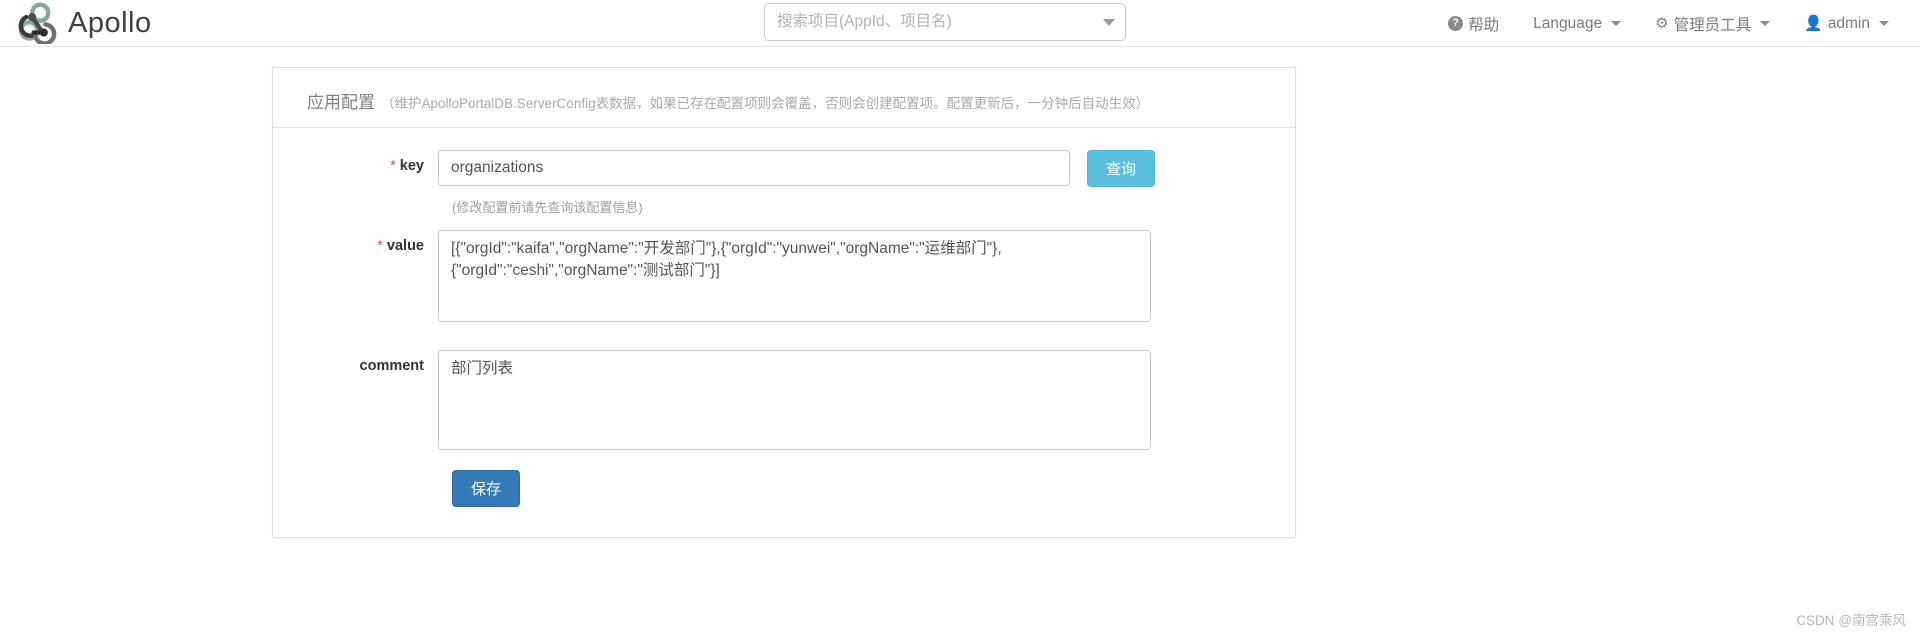 Image resolution: width=1920 pixels, height=636 pixels. What do you see at coordinates (341, 102) in the screenshot?
I see `page-title: 应用配置` at bounding box center [341, 102].